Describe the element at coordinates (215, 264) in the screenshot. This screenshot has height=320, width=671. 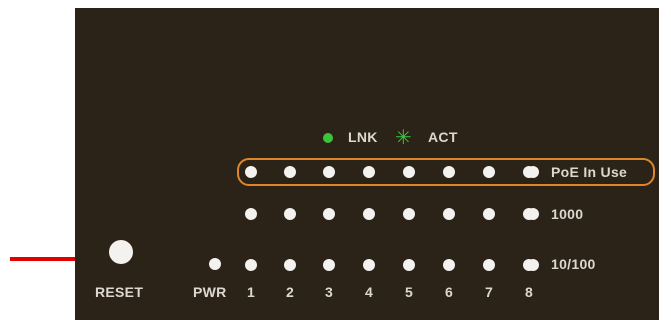
I see `pwr-led` at that location.